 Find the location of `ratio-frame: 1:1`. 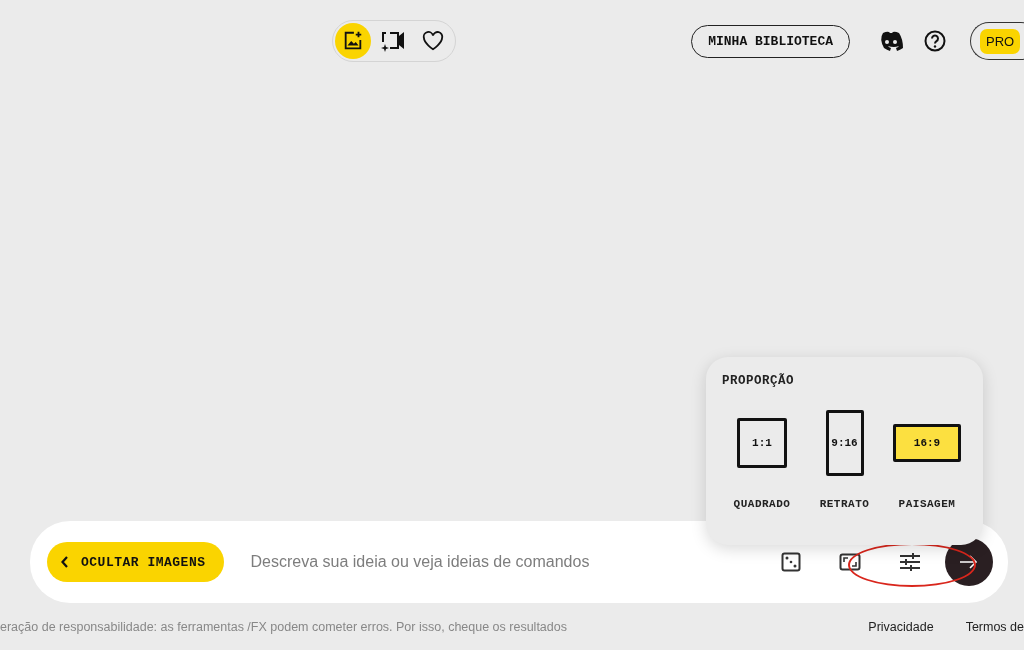

ratio-frame: 1:1 is located at coordinates (762, 443).